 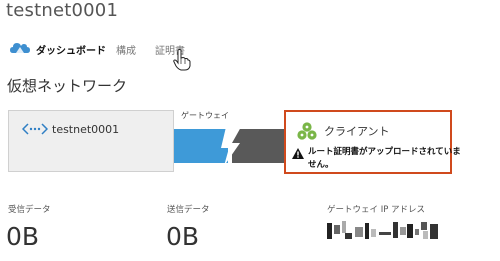 What do you see at coordinates (230, 146) in the screenshot?
I see `gateway-link-graphic` at bounding box center [230, 146].